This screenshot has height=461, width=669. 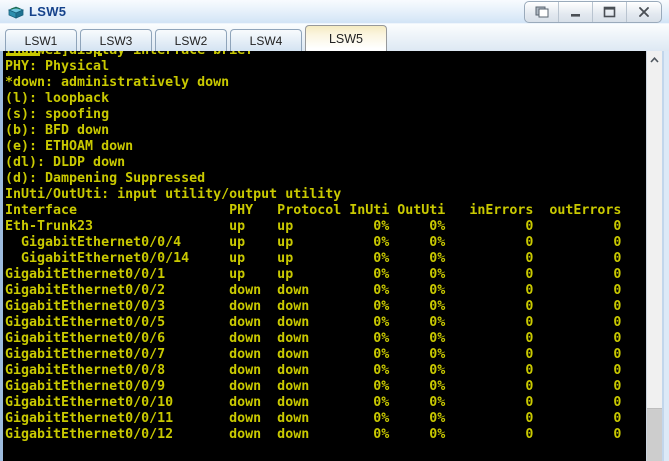 What do you see at coordinates (48, 11) in the screenshot?
I see `window-title: LSW5` at bounding box center [48, 11].